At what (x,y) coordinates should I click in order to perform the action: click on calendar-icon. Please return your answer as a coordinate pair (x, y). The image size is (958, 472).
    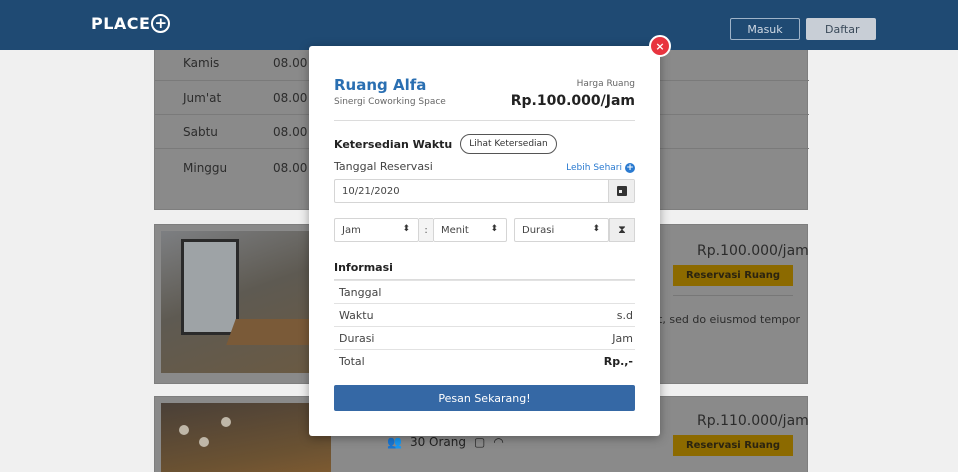
    Looking at the image, I should click on (621, 191).